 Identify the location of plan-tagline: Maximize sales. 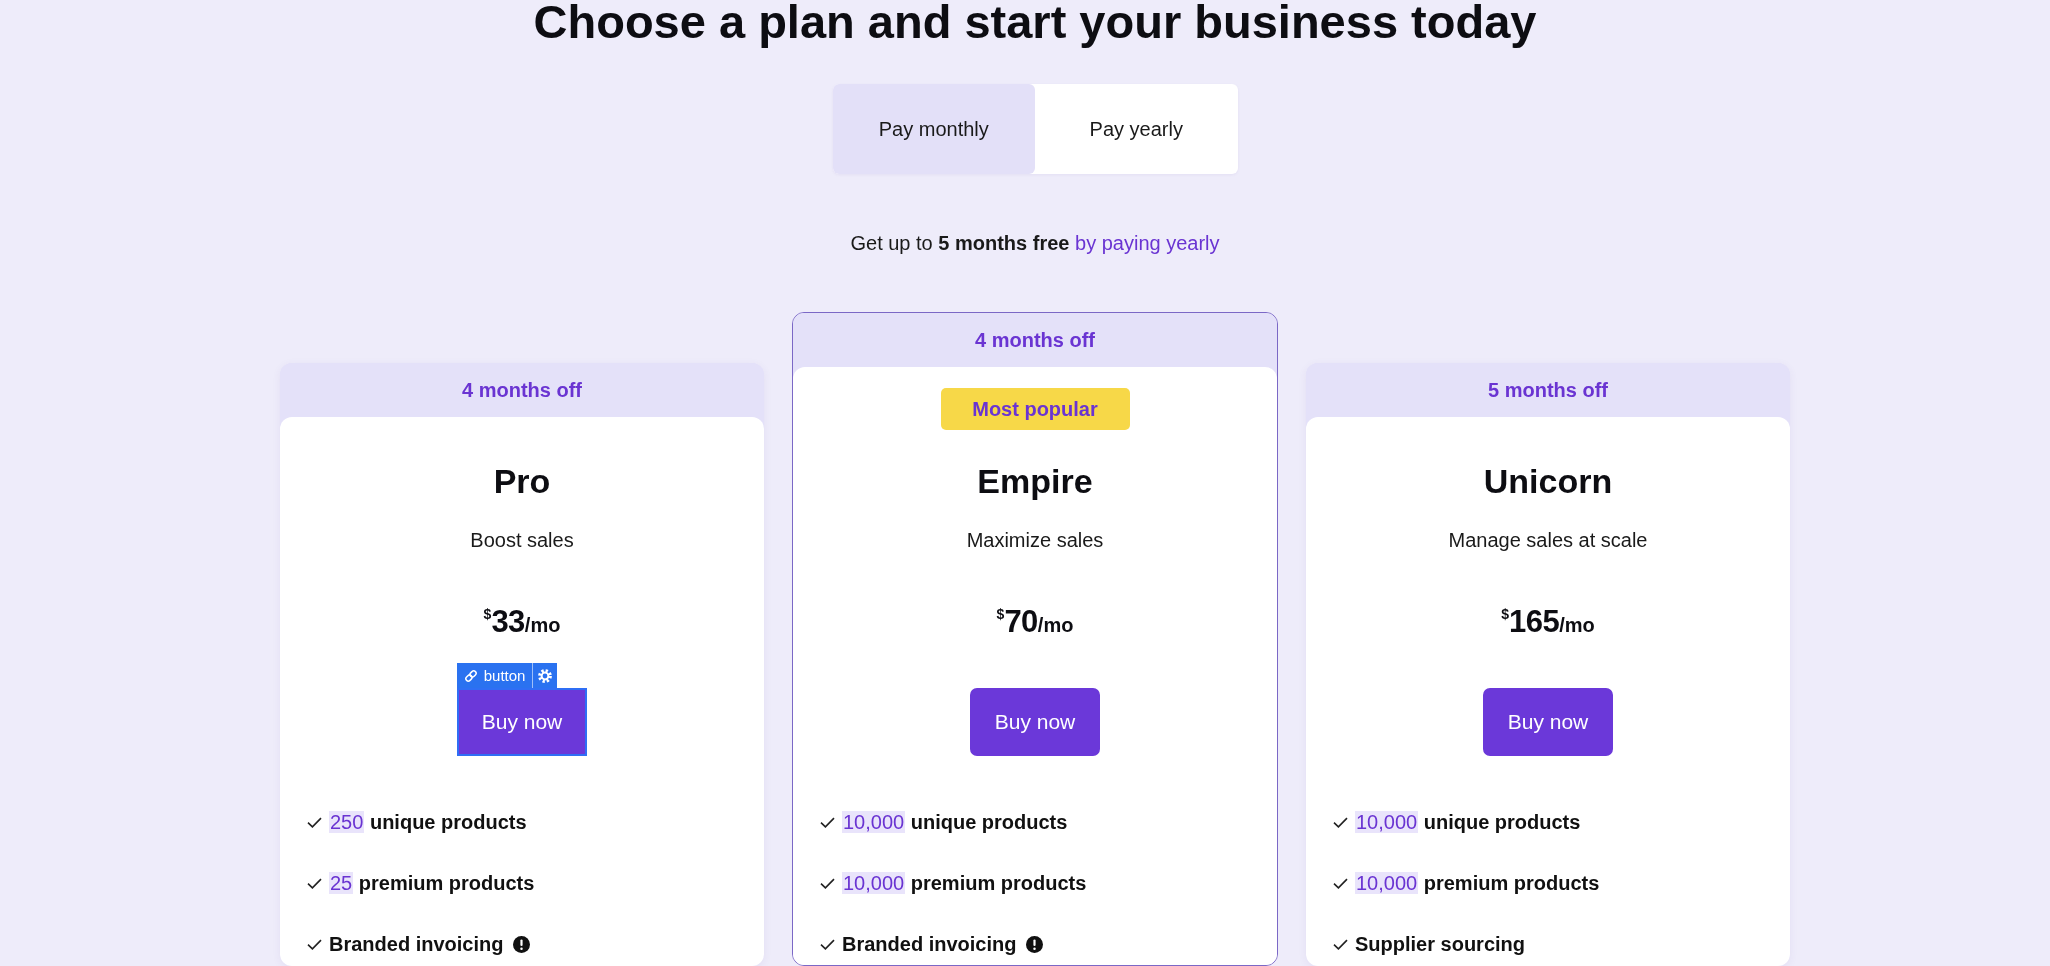
(1035, 540).